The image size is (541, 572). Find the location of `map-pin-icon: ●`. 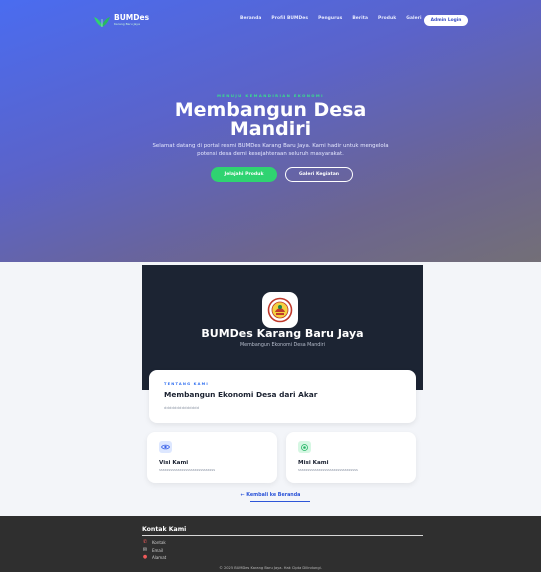

map-pin-icon: ● is located at coordinates (145, 557).